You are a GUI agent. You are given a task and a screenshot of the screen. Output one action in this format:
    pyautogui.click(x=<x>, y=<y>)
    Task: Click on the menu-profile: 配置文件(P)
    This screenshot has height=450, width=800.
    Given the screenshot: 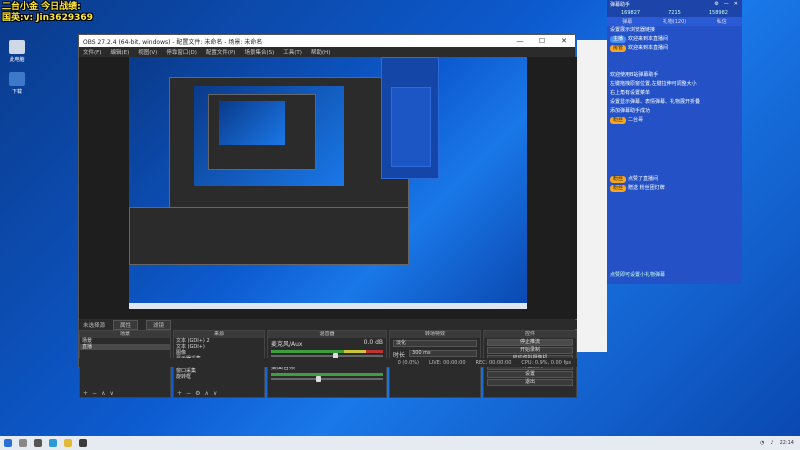 What is the action you would take?
    pyautogui.click(x=221, y=52)
    